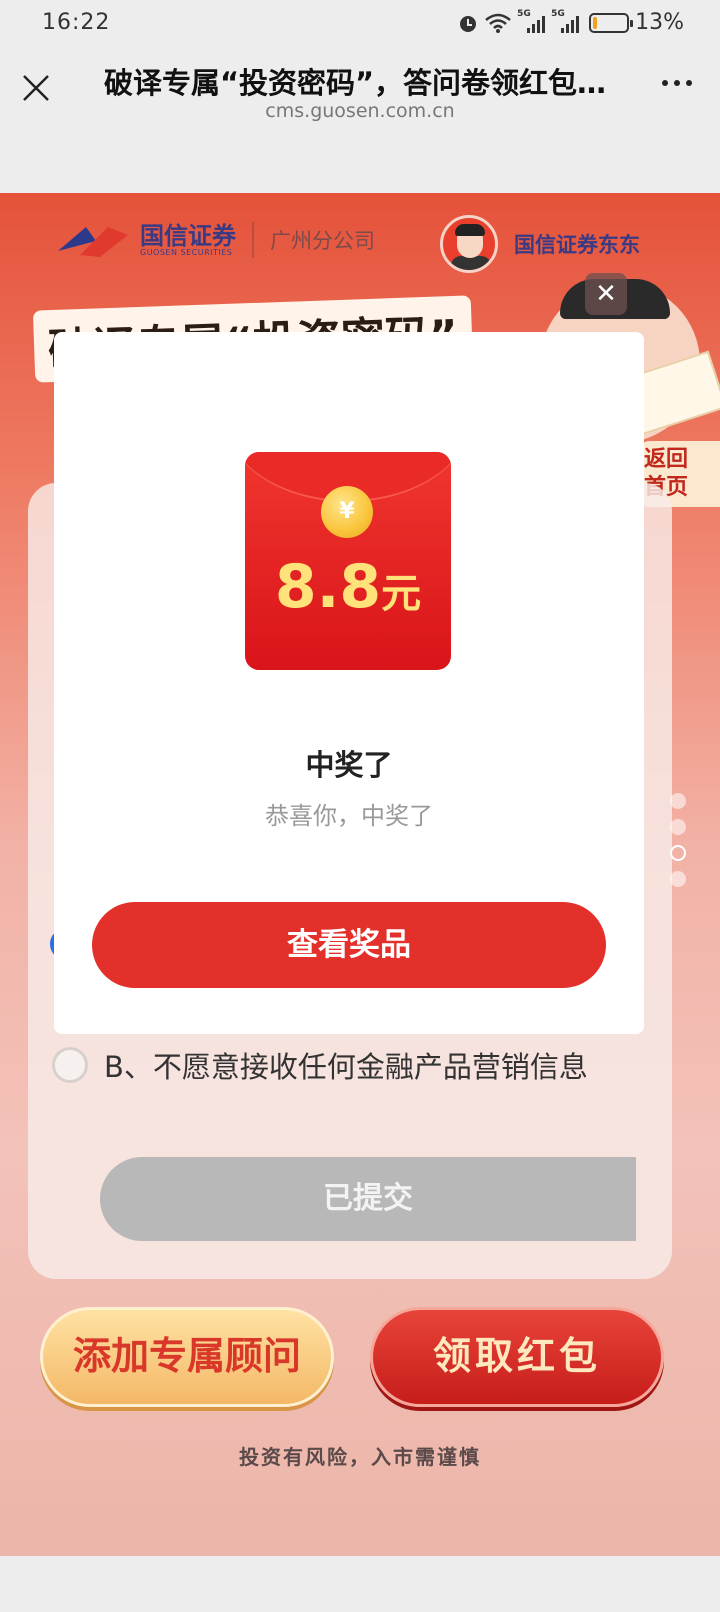  I want to click on page-indicator, so click(678, 840).